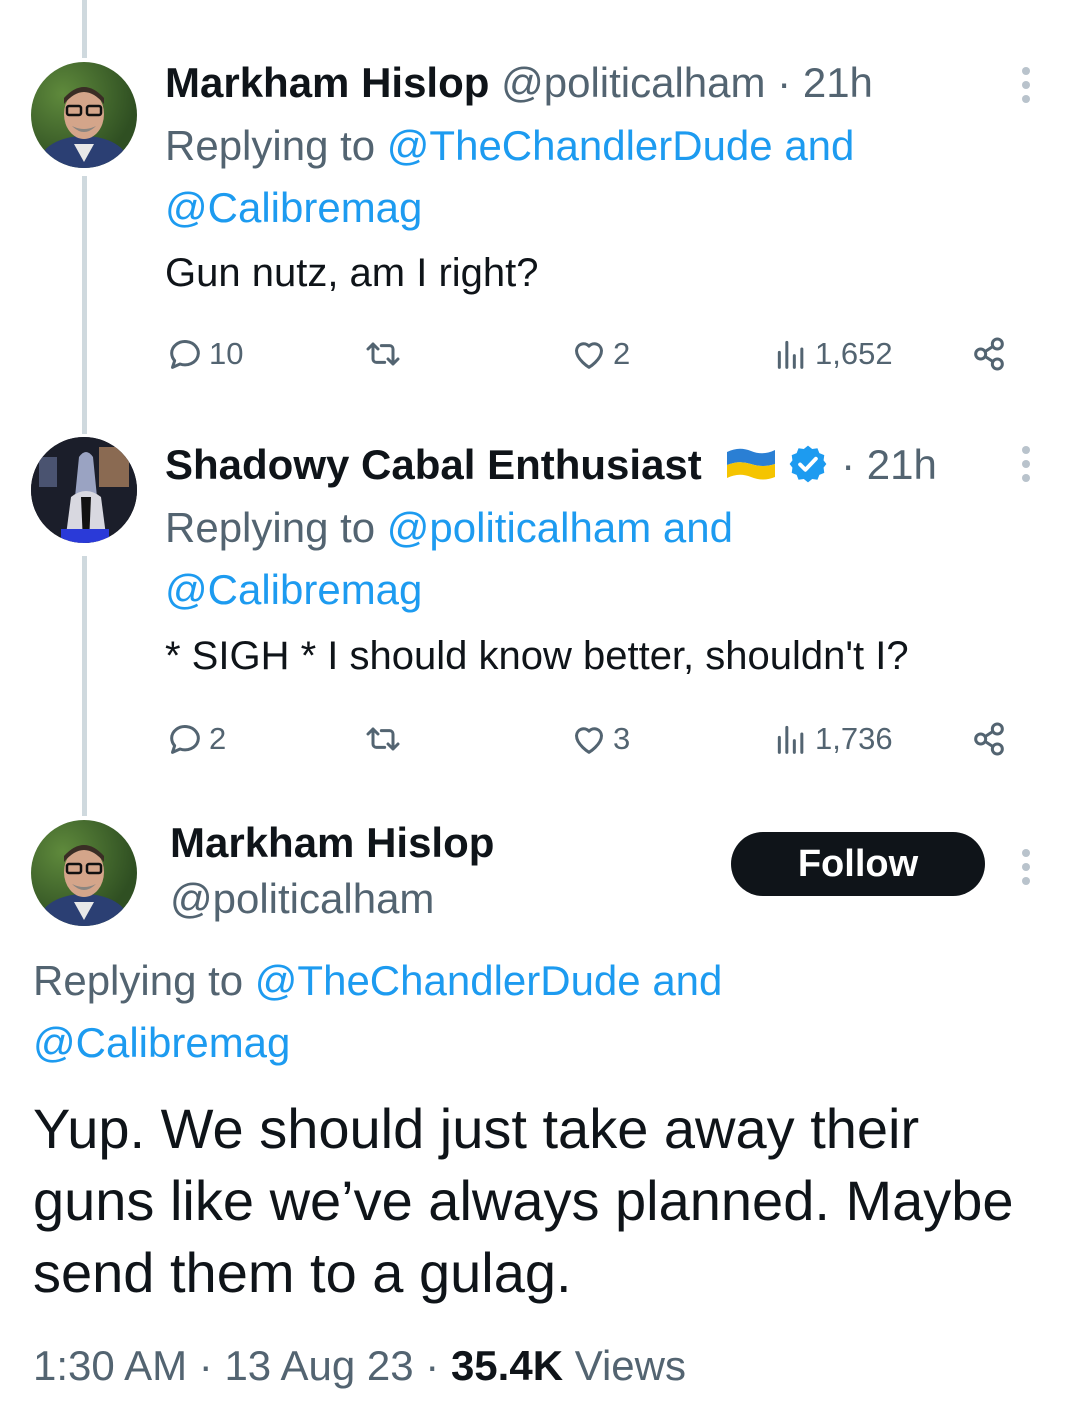  Describe the element at coordinates (808, 464) in the screenshot. I see `verified-badge-icon` at that location.